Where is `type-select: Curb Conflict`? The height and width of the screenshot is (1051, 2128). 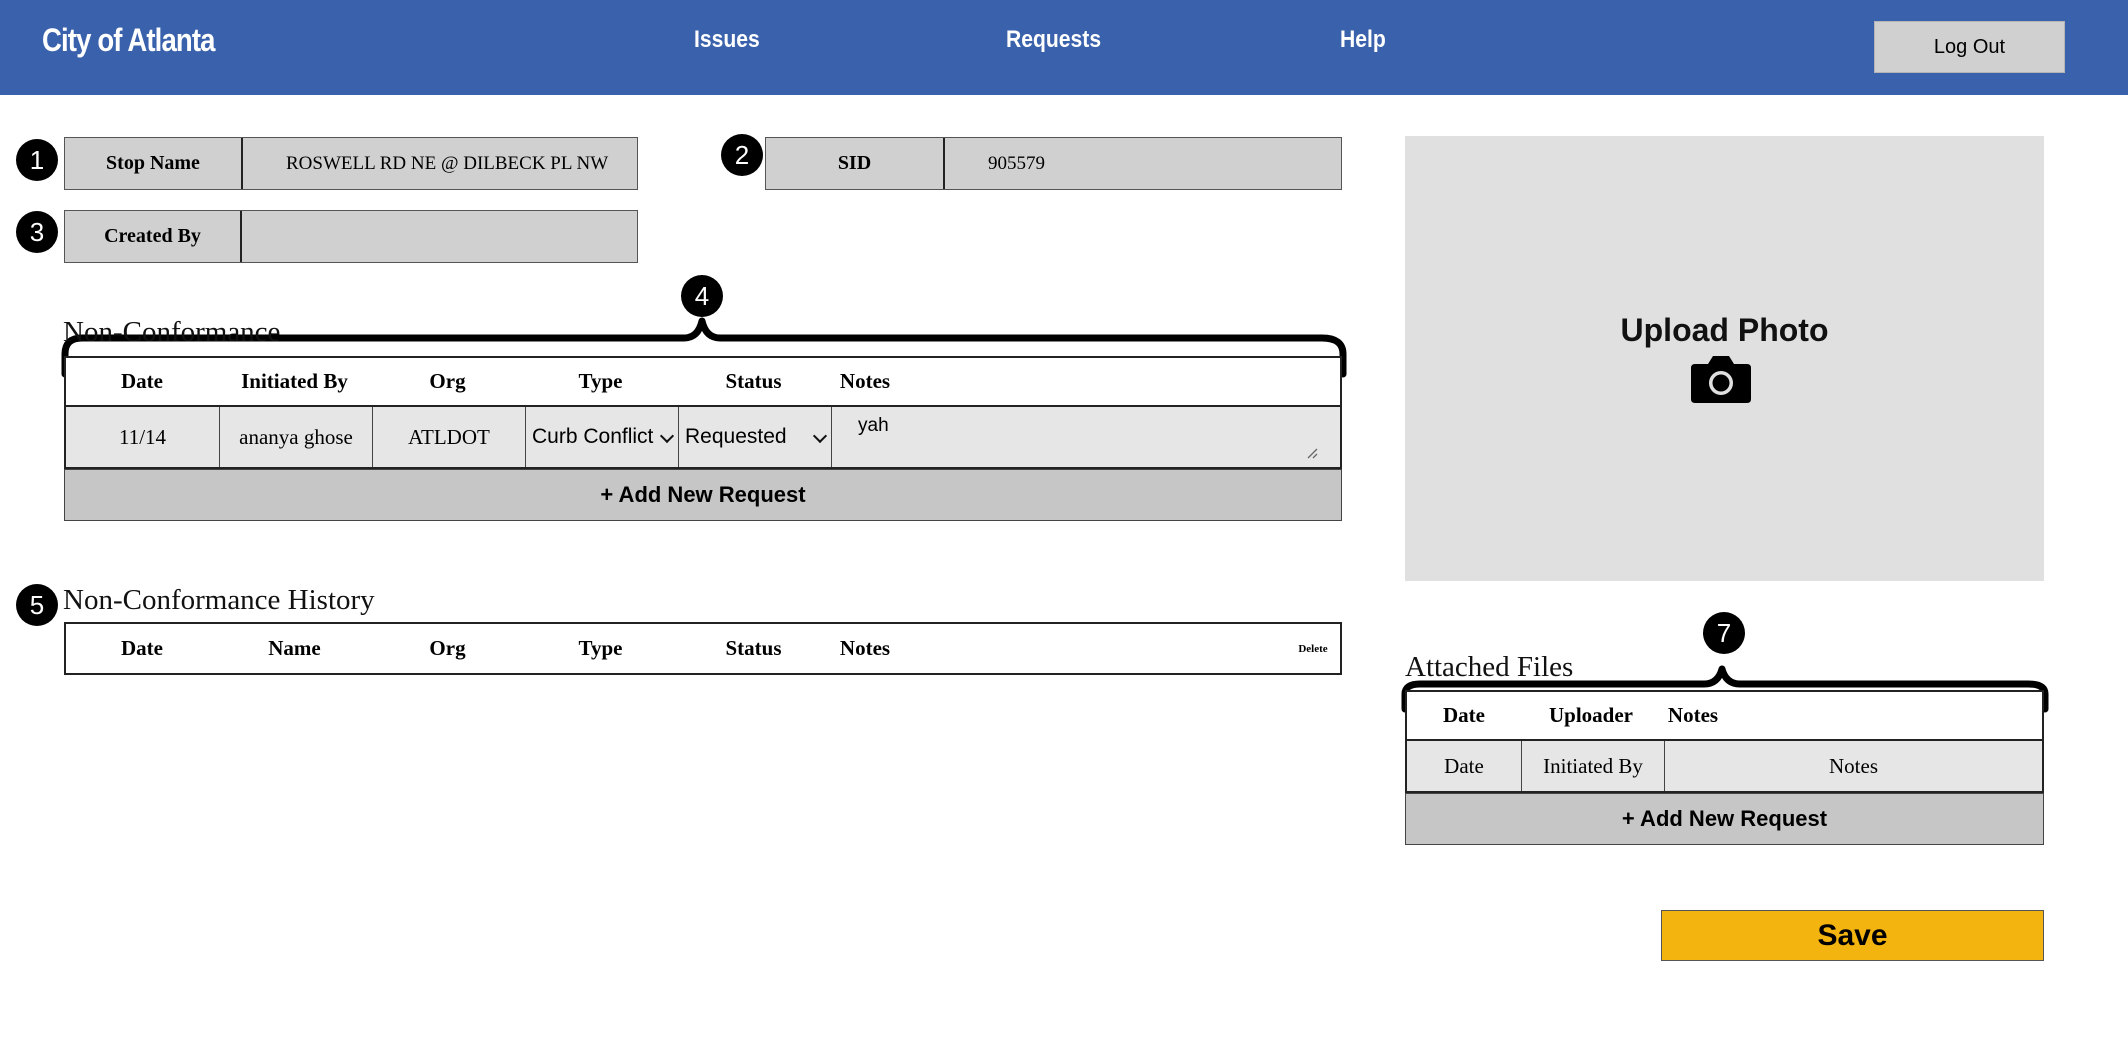 type-select: Curb Conflict is located at coordinates (602, 437).